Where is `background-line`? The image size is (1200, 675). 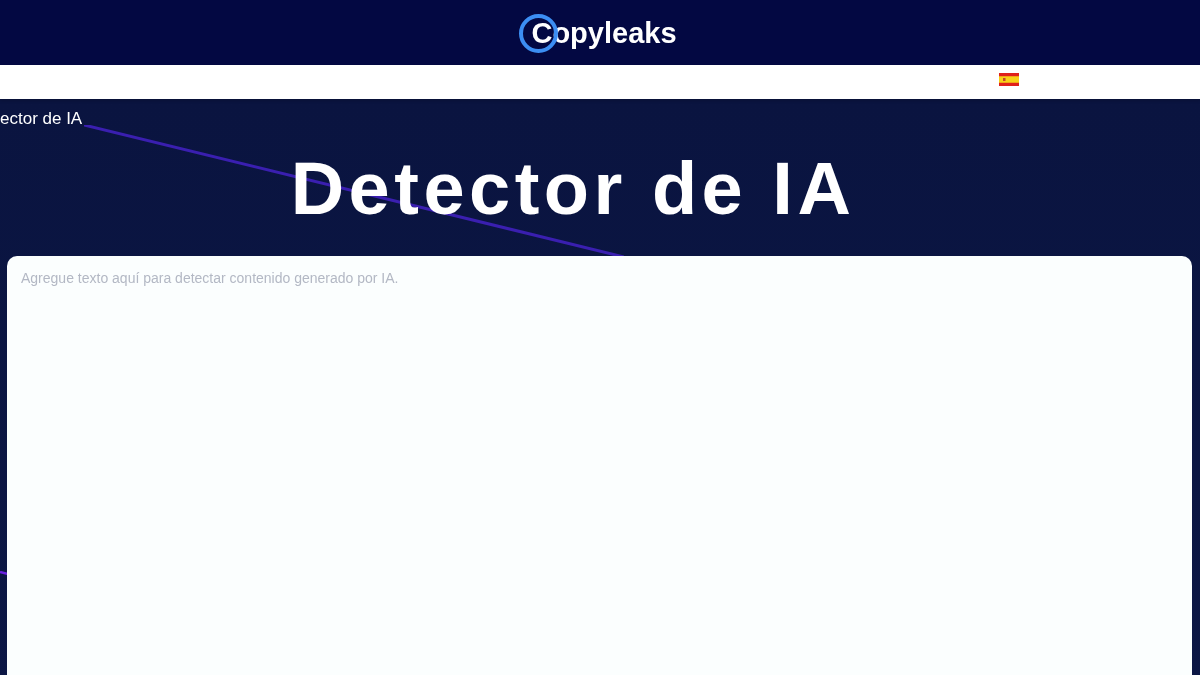
background-line is located at coordinates (4, 573).